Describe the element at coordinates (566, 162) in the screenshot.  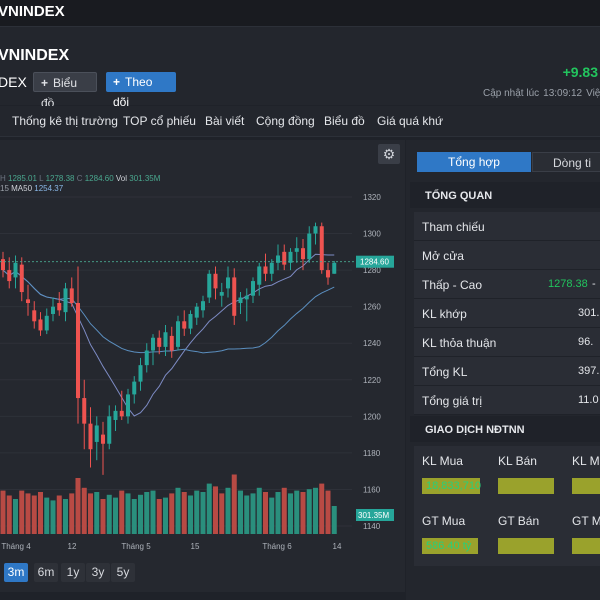
I see `tab-cash-flow: Dòng ti` at that location.